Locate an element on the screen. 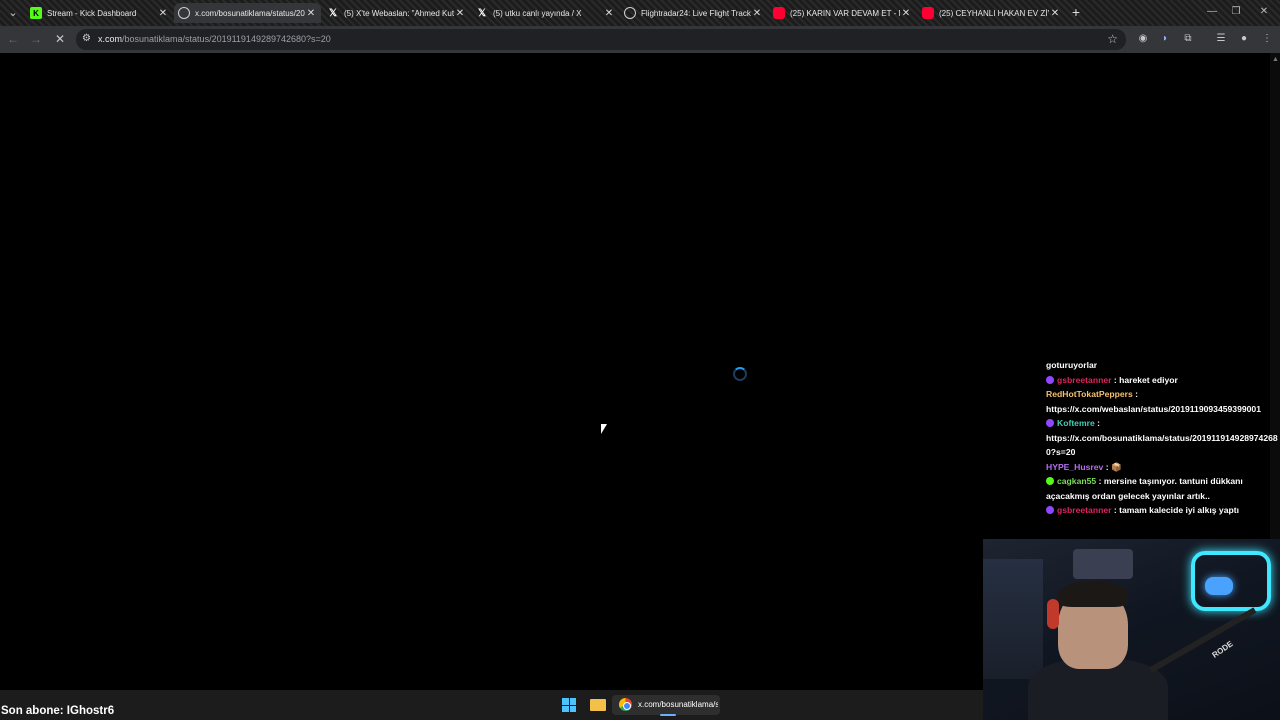 The image size is (1280, 720). webcam-overlay: RODE is located at coordinates (1131, 629).